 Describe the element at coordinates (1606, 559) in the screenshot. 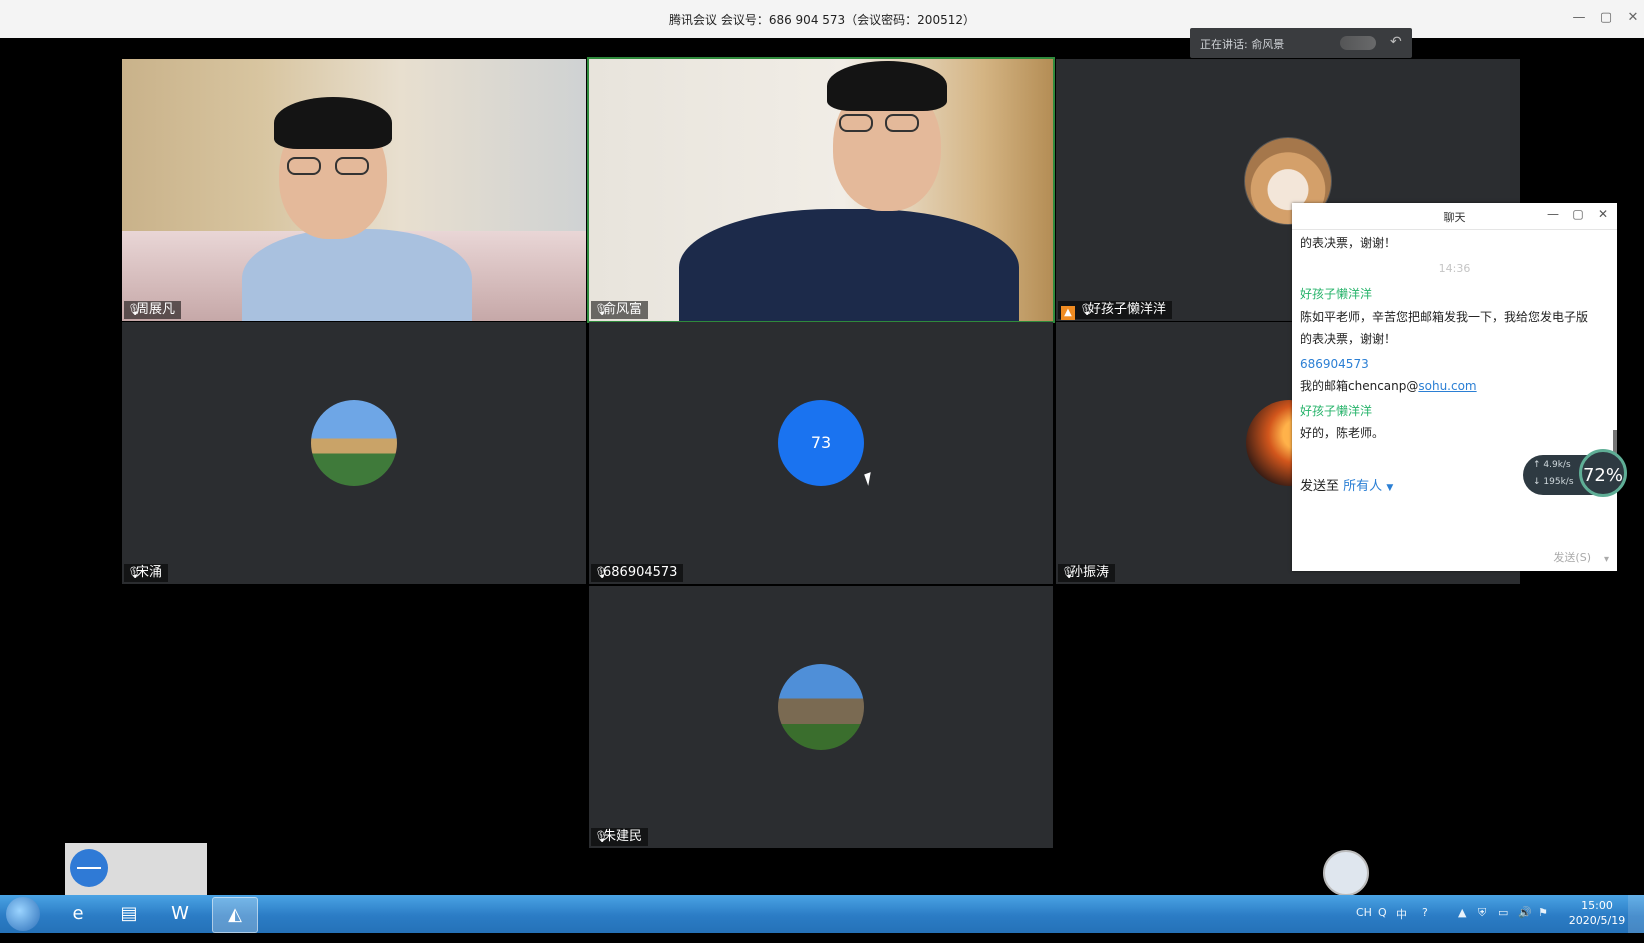

I see `send-options-chevron-icon: ▾` at that location.